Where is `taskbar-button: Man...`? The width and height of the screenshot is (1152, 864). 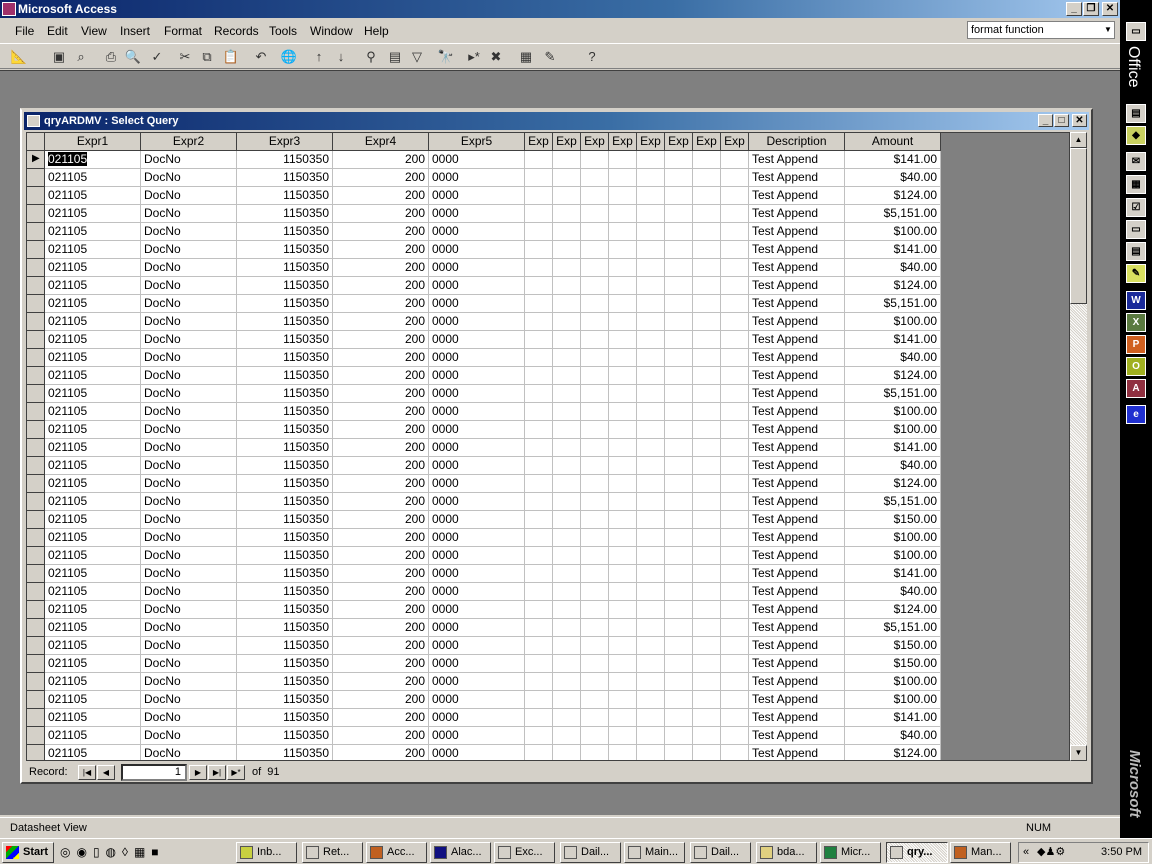 taskbar-button: Man... is located at coordinates (980, 852).